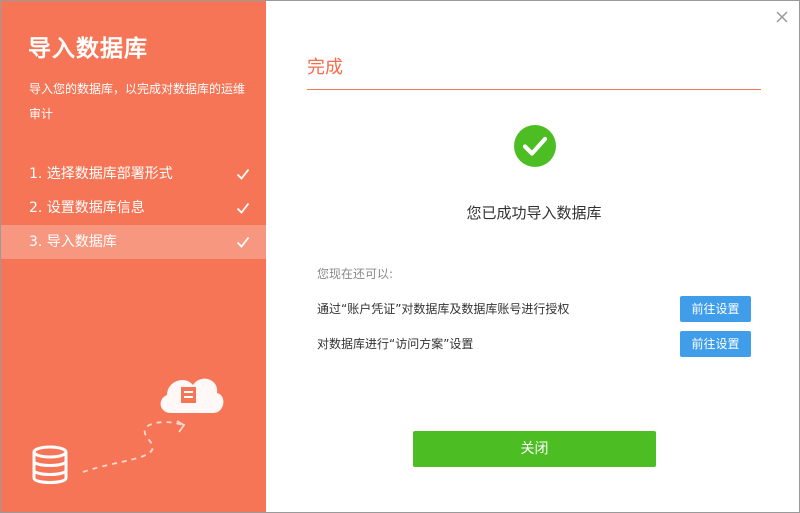 The image size is (800, 513). What do you see at coordinates (534, 89) in the screenshot?
I see `title-divider` at bounding box center [534, 89].